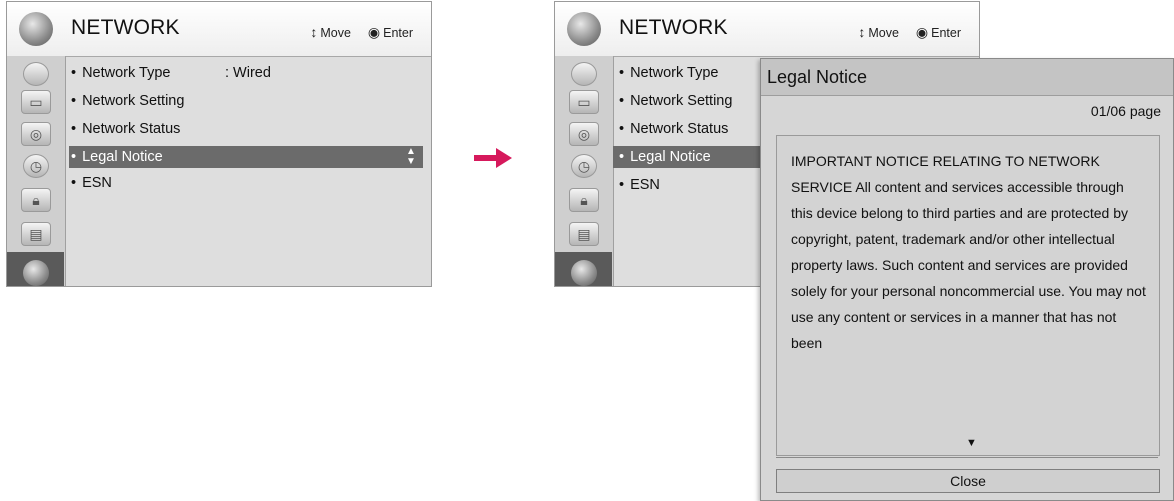 The width and height of the screenshot is (1174, 501). Describe the element at coordinates (411, 156) in the screenshot. I see `scroll-updown-icon: ▲ ▼` at that location.